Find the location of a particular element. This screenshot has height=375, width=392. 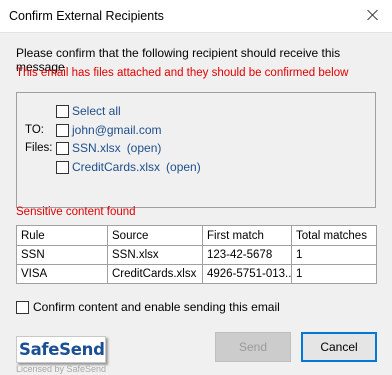

safesend-logo: SafeSend is located at coordinates (61, 349).